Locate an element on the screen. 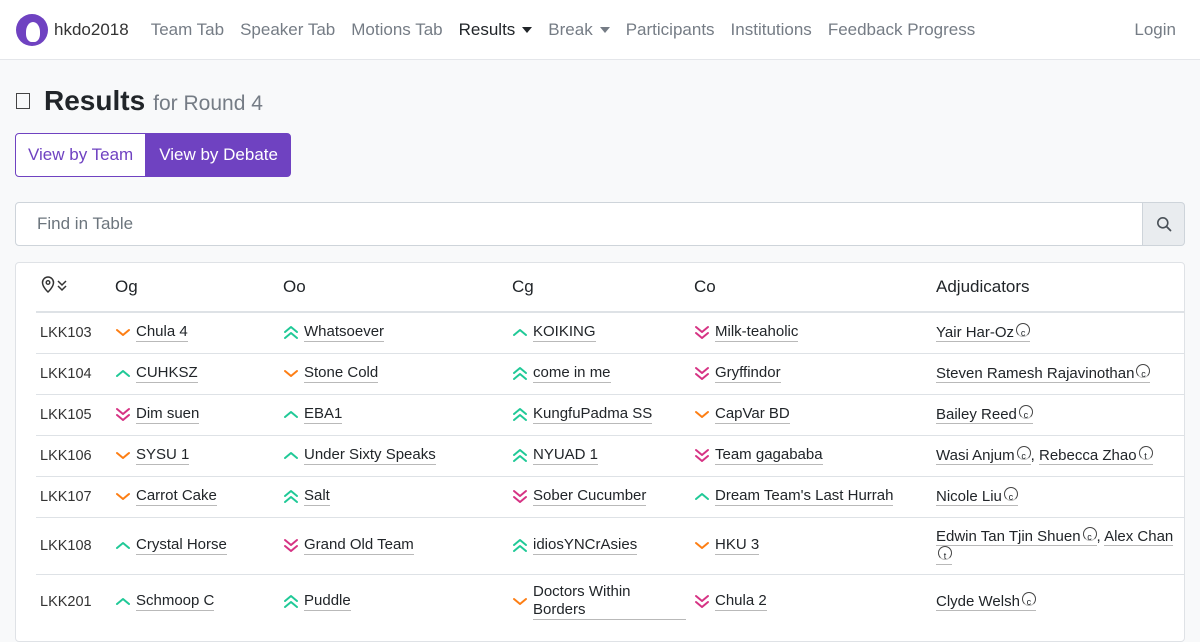 The width and height of the screenshot is (1200, 642). team-entry: Carrot Cake is located at coordinates (195, 496).